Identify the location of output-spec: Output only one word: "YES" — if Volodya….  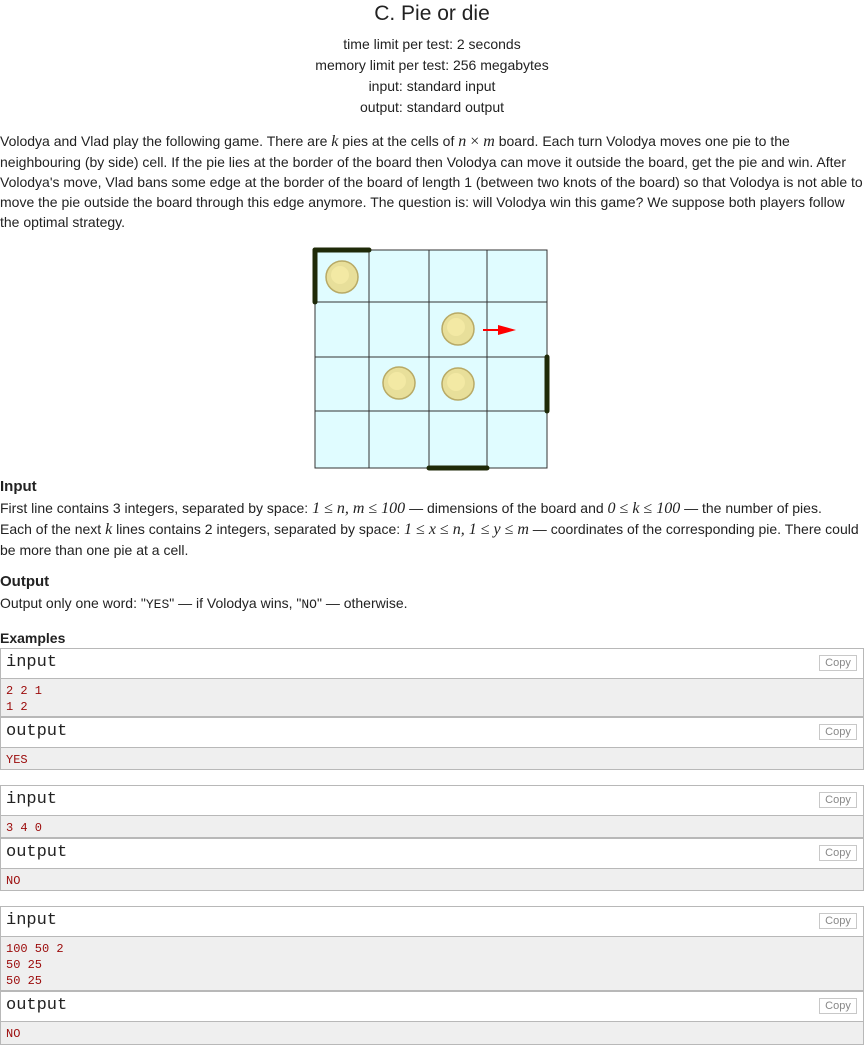
(204, 603).